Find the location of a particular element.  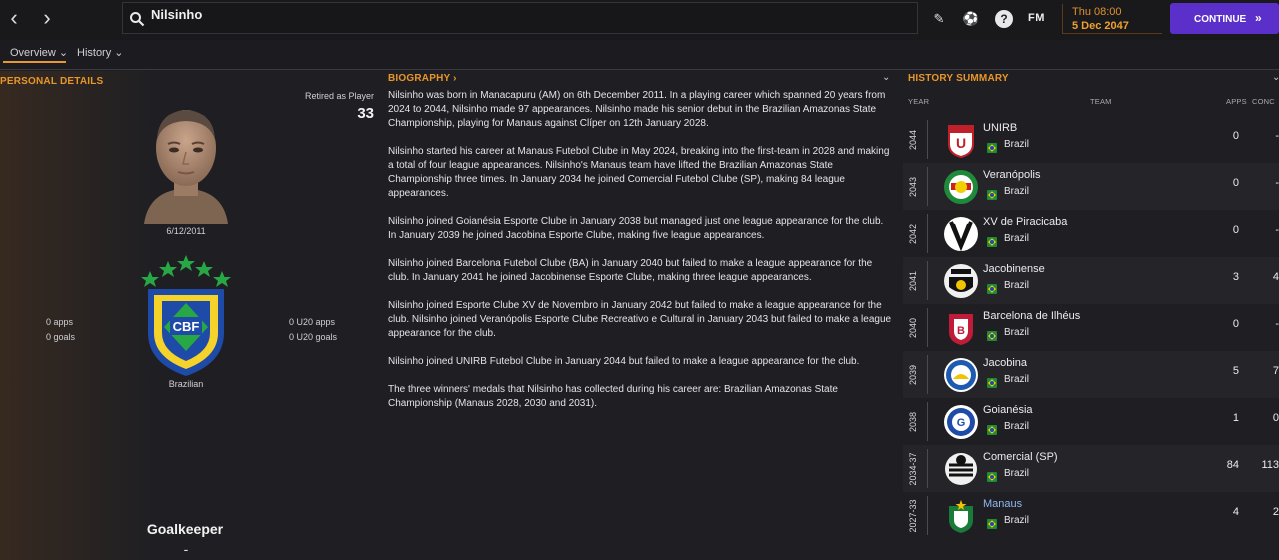

club-icon: ⚽ is located at coordinates (971, 19).